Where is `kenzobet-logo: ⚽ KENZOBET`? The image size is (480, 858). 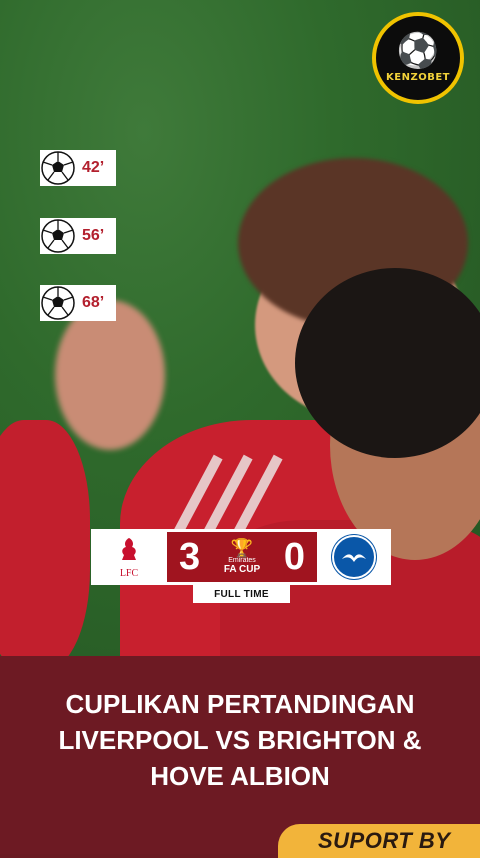
kenzobet-logo: ⚽ KENZOBET is located at coordinates (418, 58).